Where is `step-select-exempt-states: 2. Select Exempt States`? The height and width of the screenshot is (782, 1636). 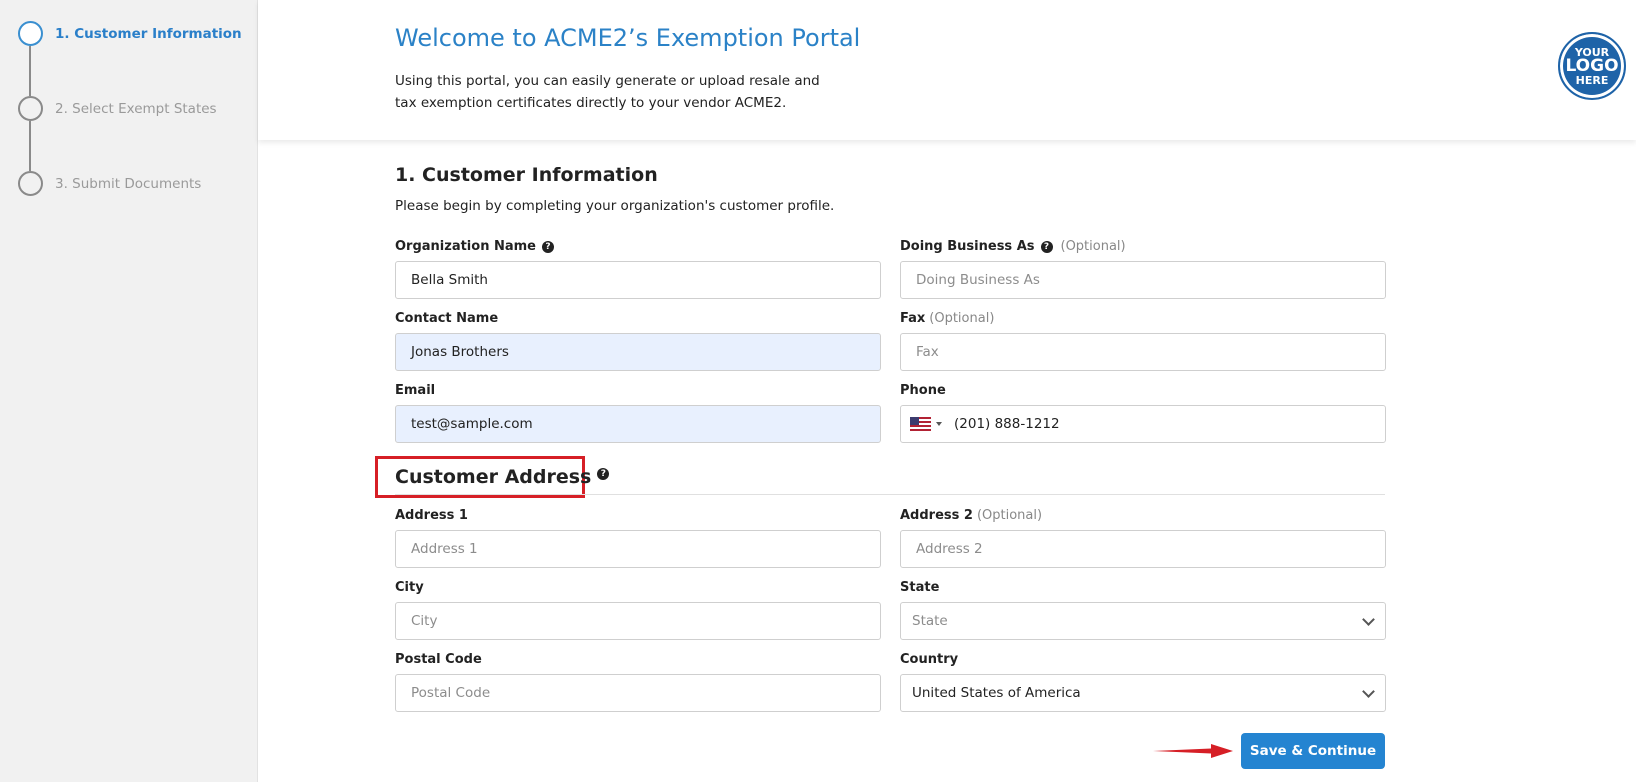
step-select-exempt-states: 2. Select Exempt States is located at coordinates (117, 108).